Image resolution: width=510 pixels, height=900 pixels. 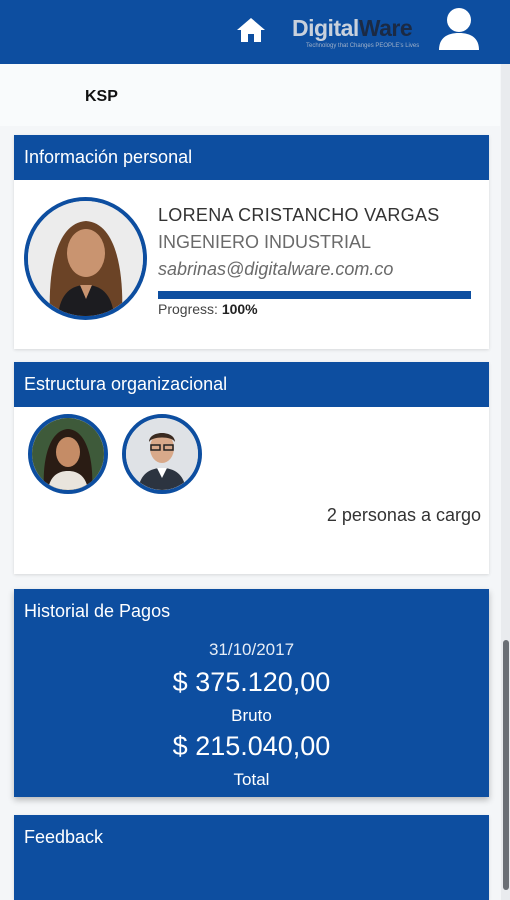 I want to click on payment-date: 31/10/2017, so click(x=251, y=649).